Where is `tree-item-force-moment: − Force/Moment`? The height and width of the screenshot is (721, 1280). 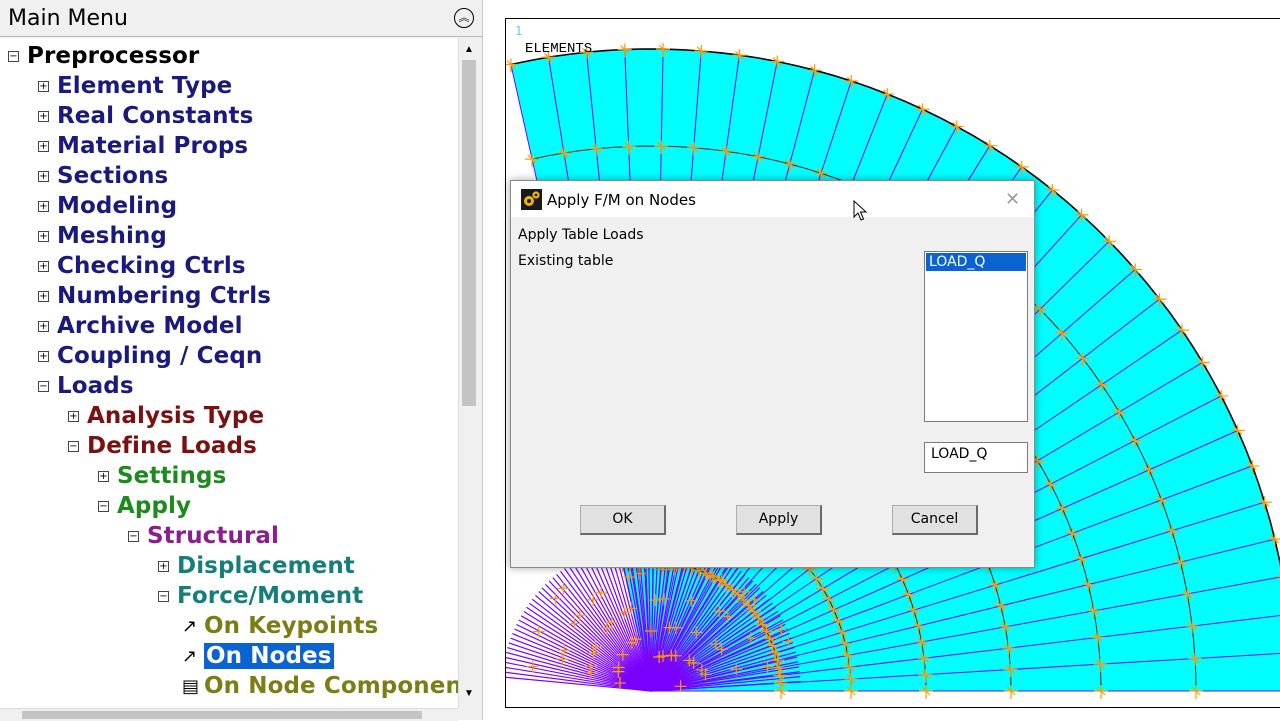
tree-item-force-moment: − Force/Moment is located at coordinates (260, 596).